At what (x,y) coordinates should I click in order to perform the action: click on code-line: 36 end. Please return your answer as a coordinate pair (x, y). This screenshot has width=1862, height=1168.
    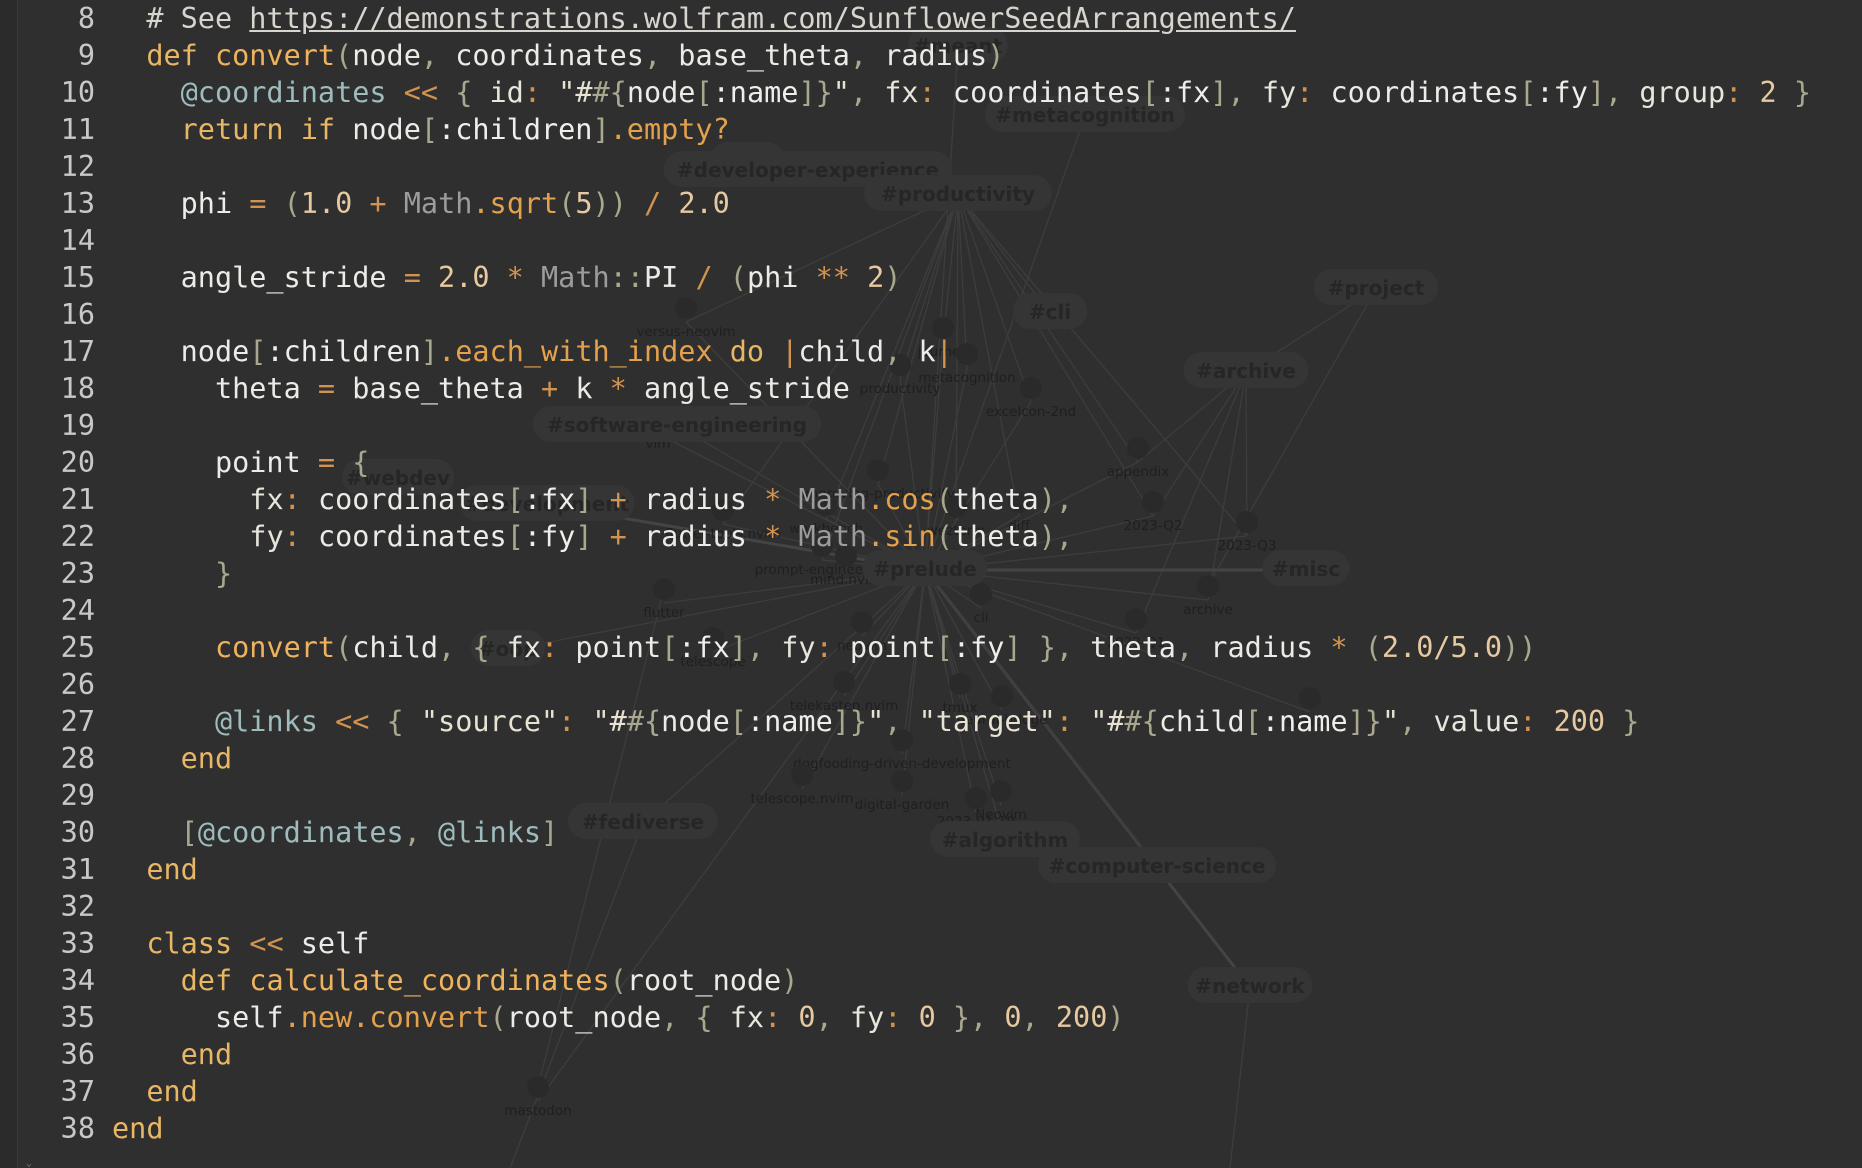
    Looking at the image, I should click on (905, 1054).